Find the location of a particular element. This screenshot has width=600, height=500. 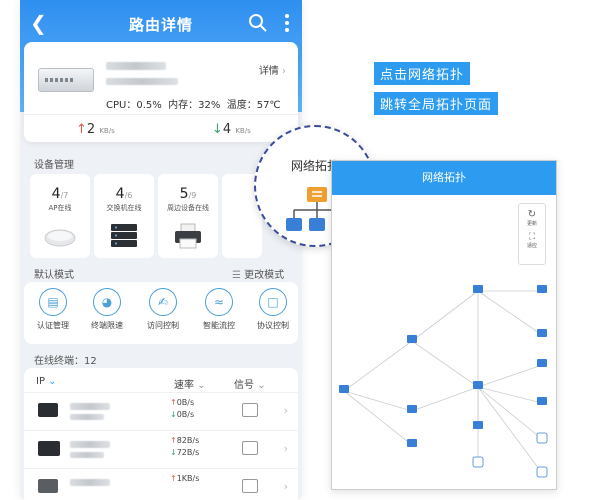

device-tile-peripheral: 5/9 周边设备在线 is located at coordinates (188, 216).